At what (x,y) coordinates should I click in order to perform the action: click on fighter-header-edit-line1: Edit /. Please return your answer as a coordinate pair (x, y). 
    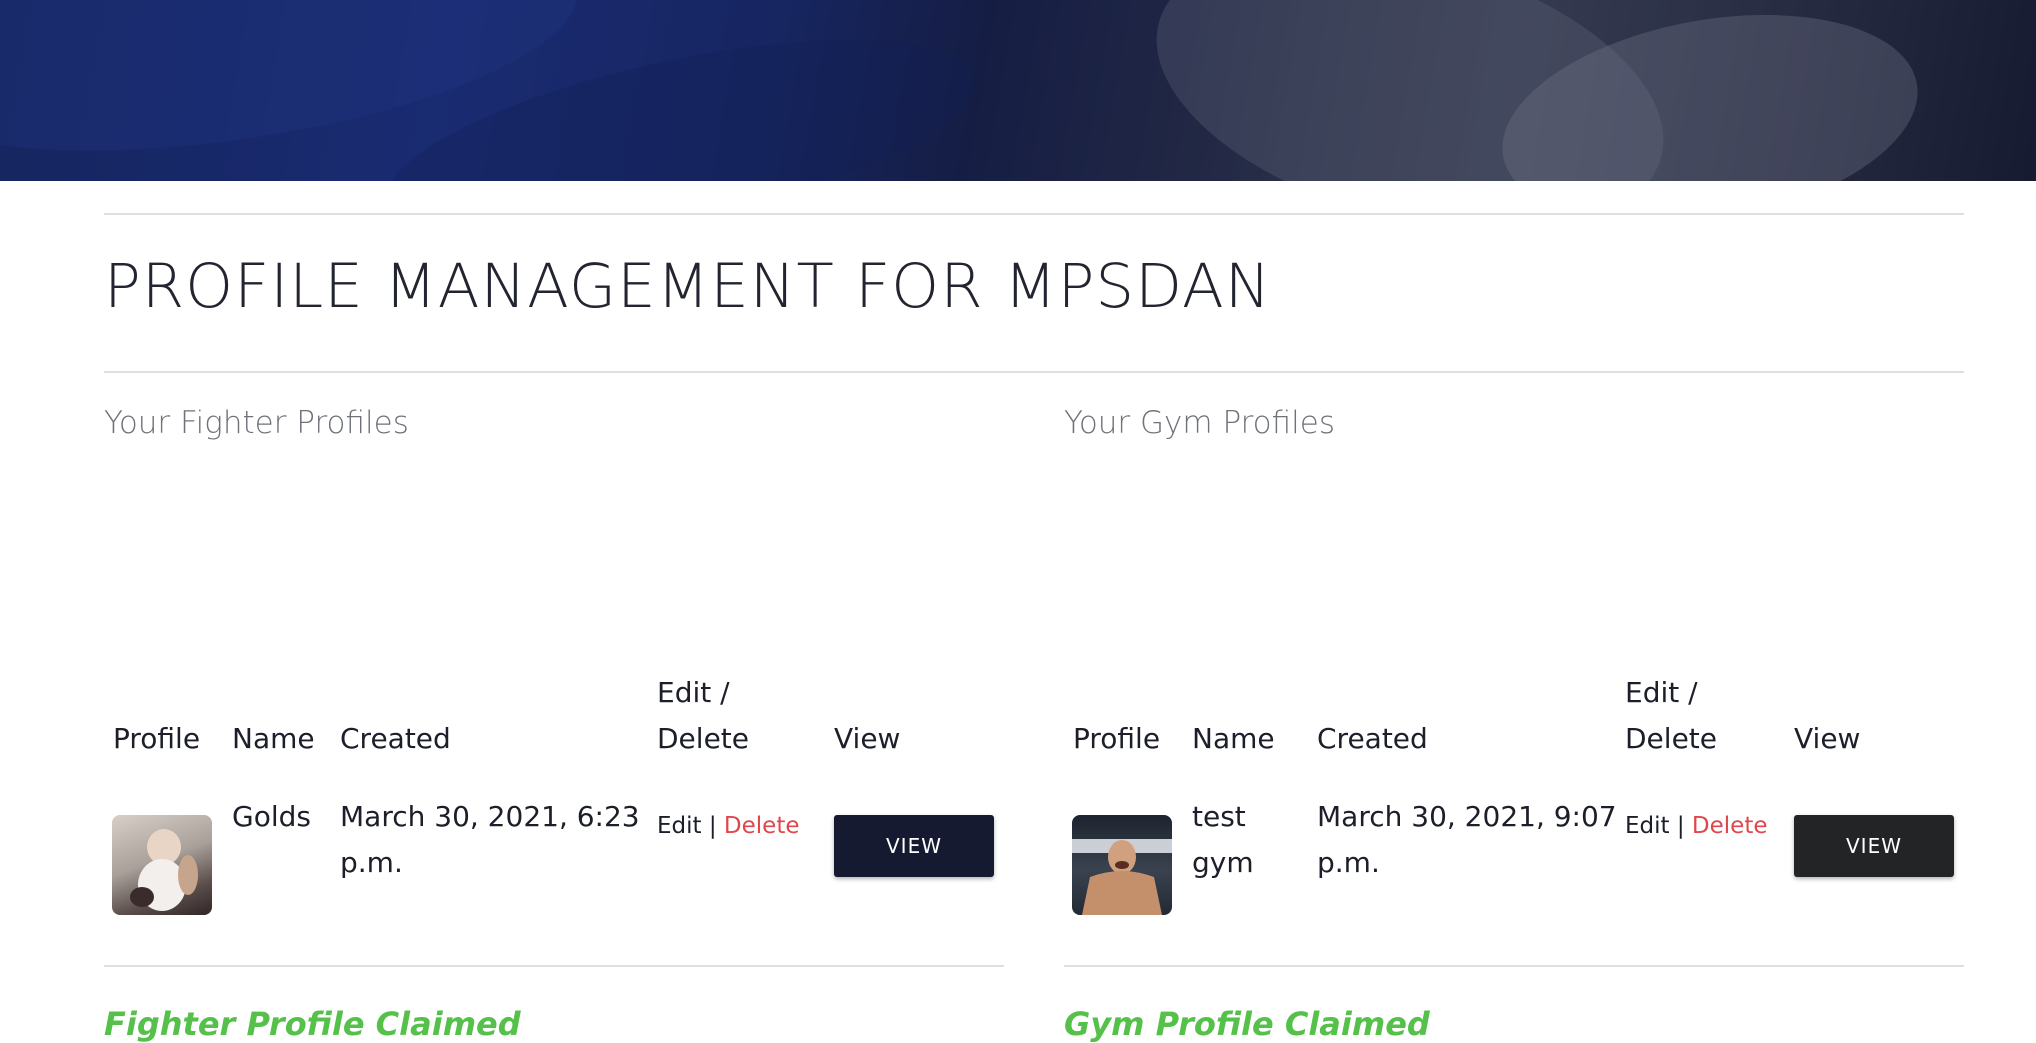
    Looking at the image, I should click on (693, 692).